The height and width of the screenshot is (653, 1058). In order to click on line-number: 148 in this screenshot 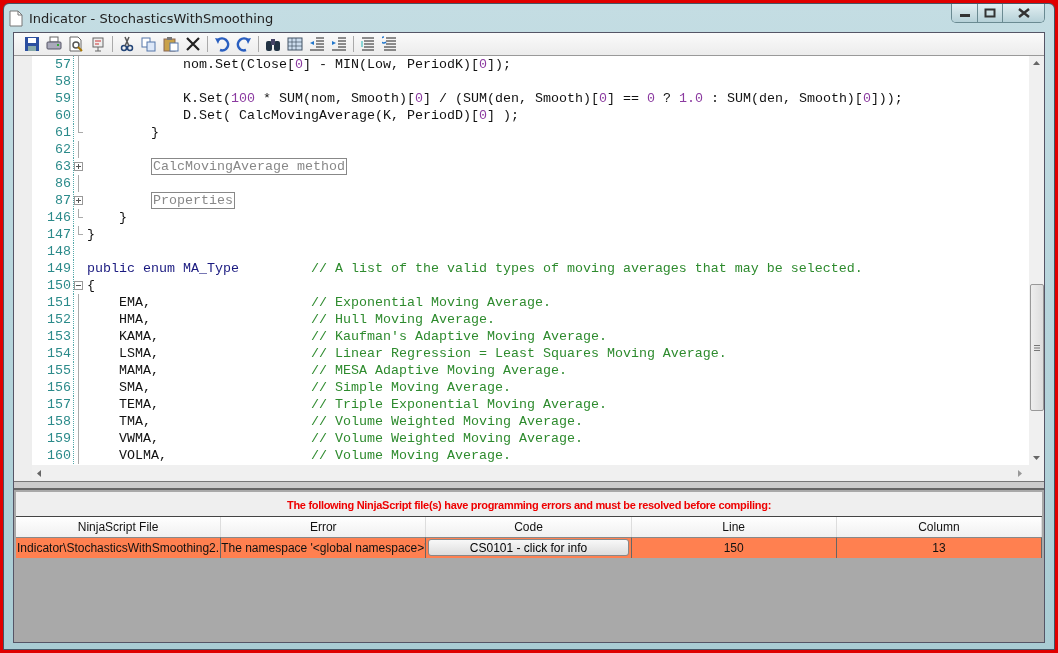, I will do `click(53, 251)`.